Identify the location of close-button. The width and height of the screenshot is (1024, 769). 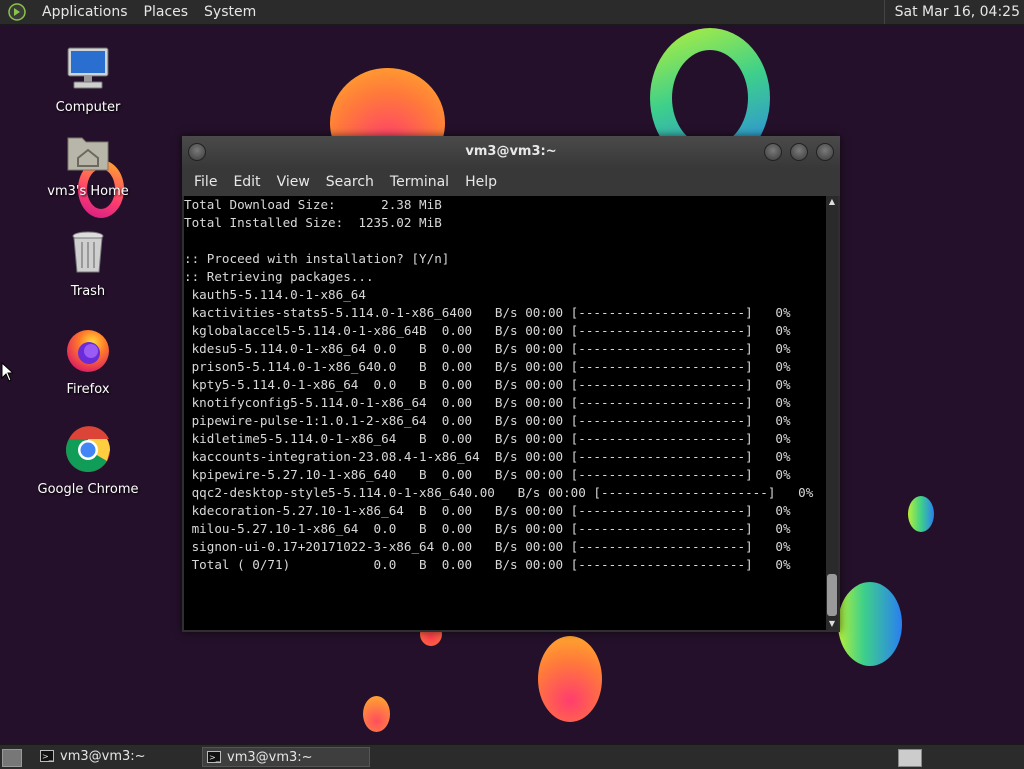
(825, 152).